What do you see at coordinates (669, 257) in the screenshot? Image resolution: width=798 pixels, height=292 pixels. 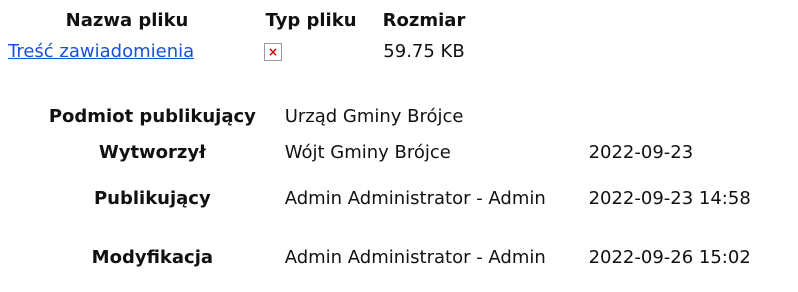 I see `modified-date: 2022-09-26 15:02` at bounding box center [669, 257].